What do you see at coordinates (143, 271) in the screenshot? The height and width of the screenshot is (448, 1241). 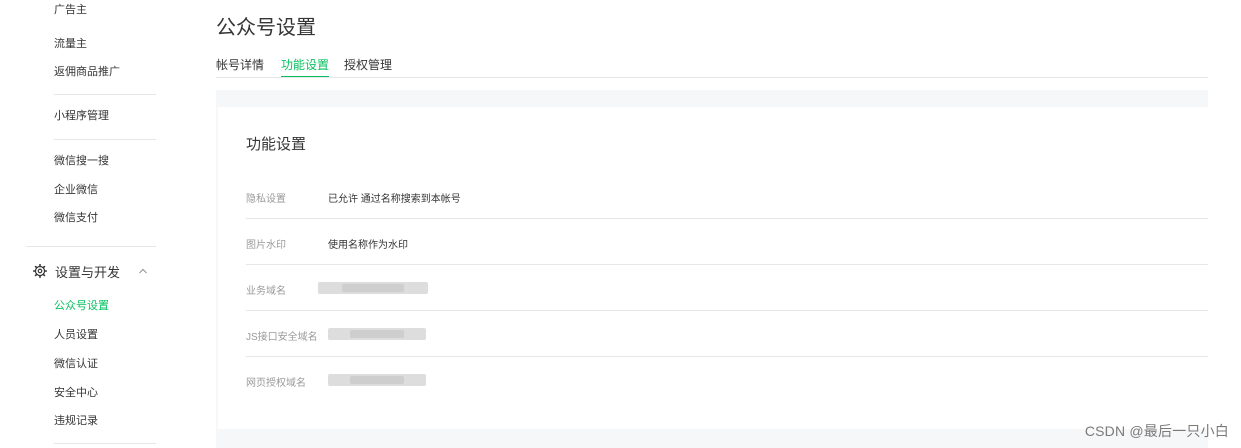 I see `chevron-up-icon` at bounding box center [143, 271].